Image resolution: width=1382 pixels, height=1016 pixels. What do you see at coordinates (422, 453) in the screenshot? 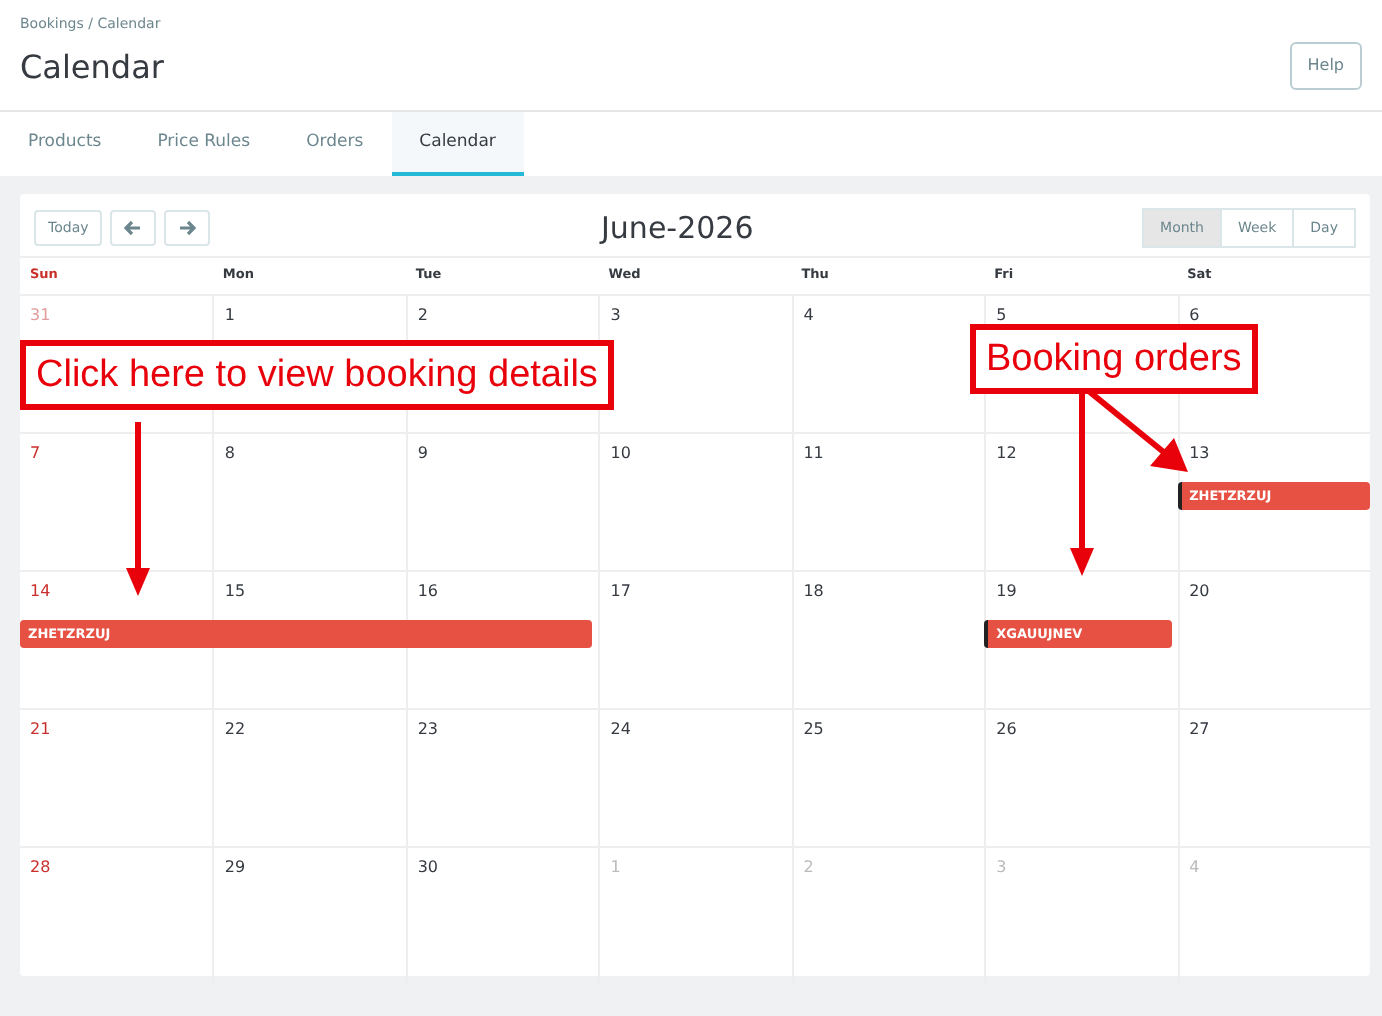
I see `day-number: 9` at bounding box center [422, 453].